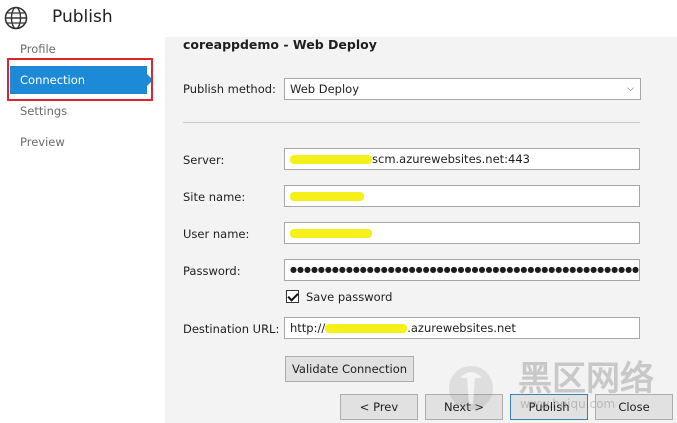 The height and width of the screenshot is (423, 677). I want to click on site-name-label: Site name:, so click(214, 197).